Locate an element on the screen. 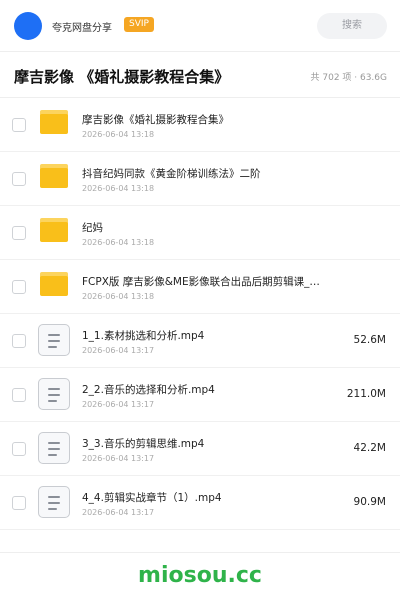  footer: miosou.cc is located at coordinates (200, 576).